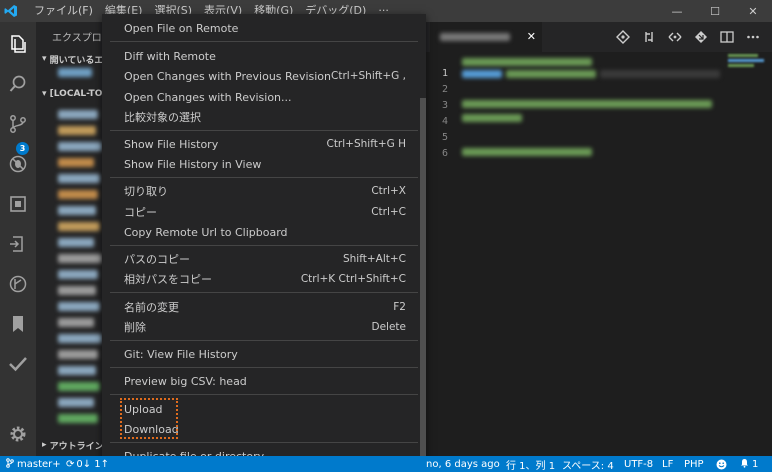 This screenshot has height=472, width=772. What do you see at coordinates (18, 364) in the screenshot?
I see `todo-check-icon` at bounding box center [18, 364].